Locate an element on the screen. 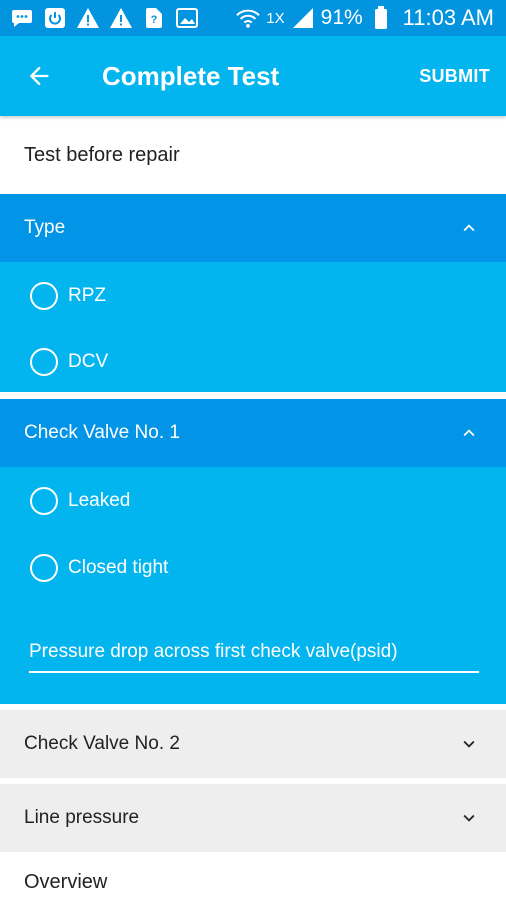 The image size is (506, 912). radio-rpz: RPZ is located at coordinates (68, 296).